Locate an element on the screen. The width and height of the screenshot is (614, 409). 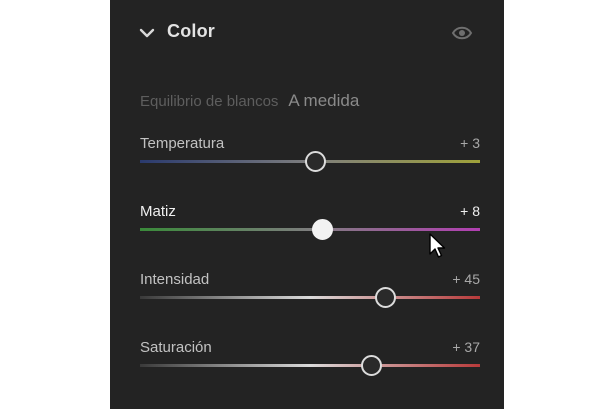
slider-row-saturación: Saturación + 37 is located at coordinates (310, 364).